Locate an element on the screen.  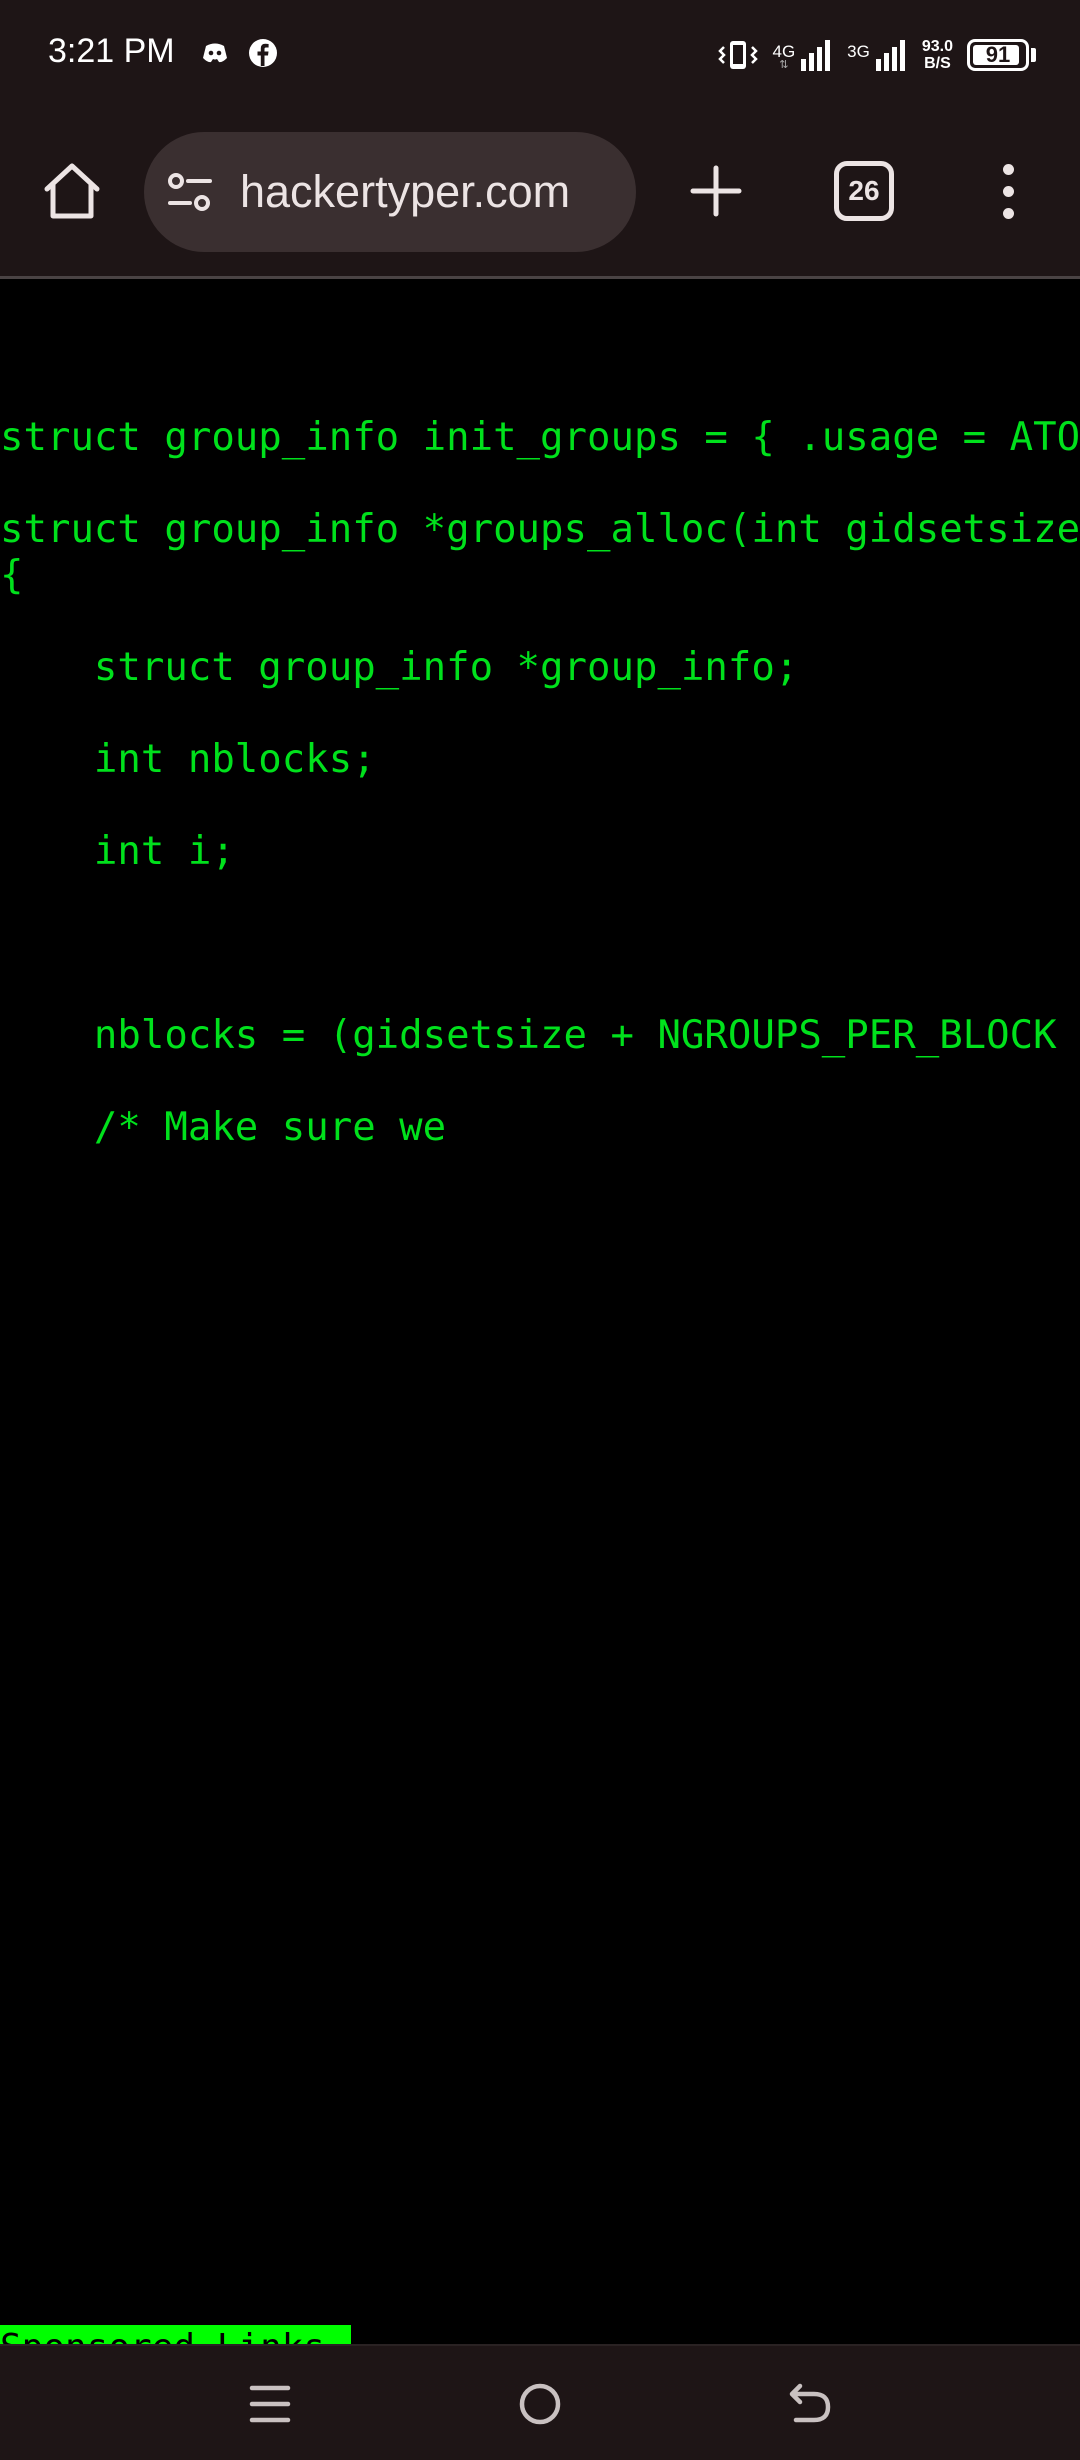
code-line: { is located at coordinates (12, 575).